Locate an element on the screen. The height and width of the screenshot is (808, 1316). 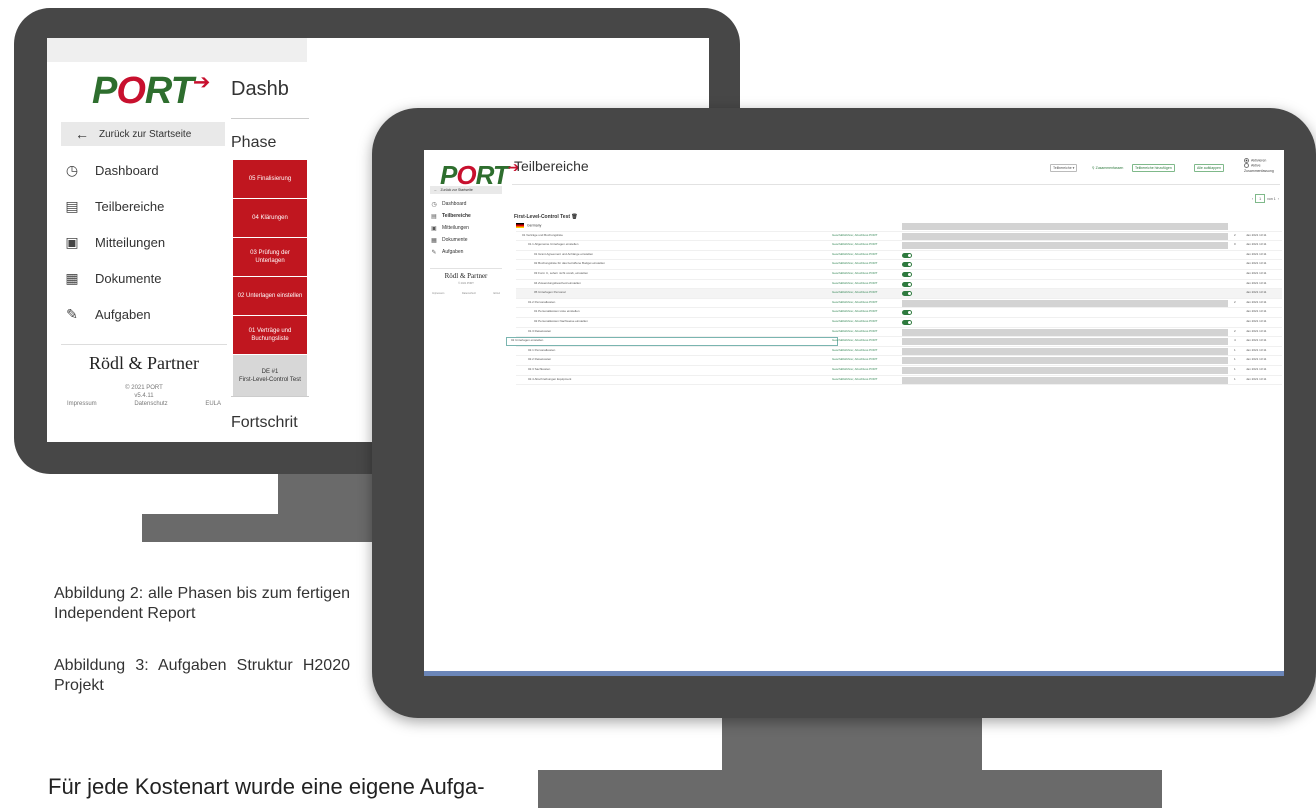
task-label: 01 Personalkosten Liste einstellen is located at coordinates (557, 311).